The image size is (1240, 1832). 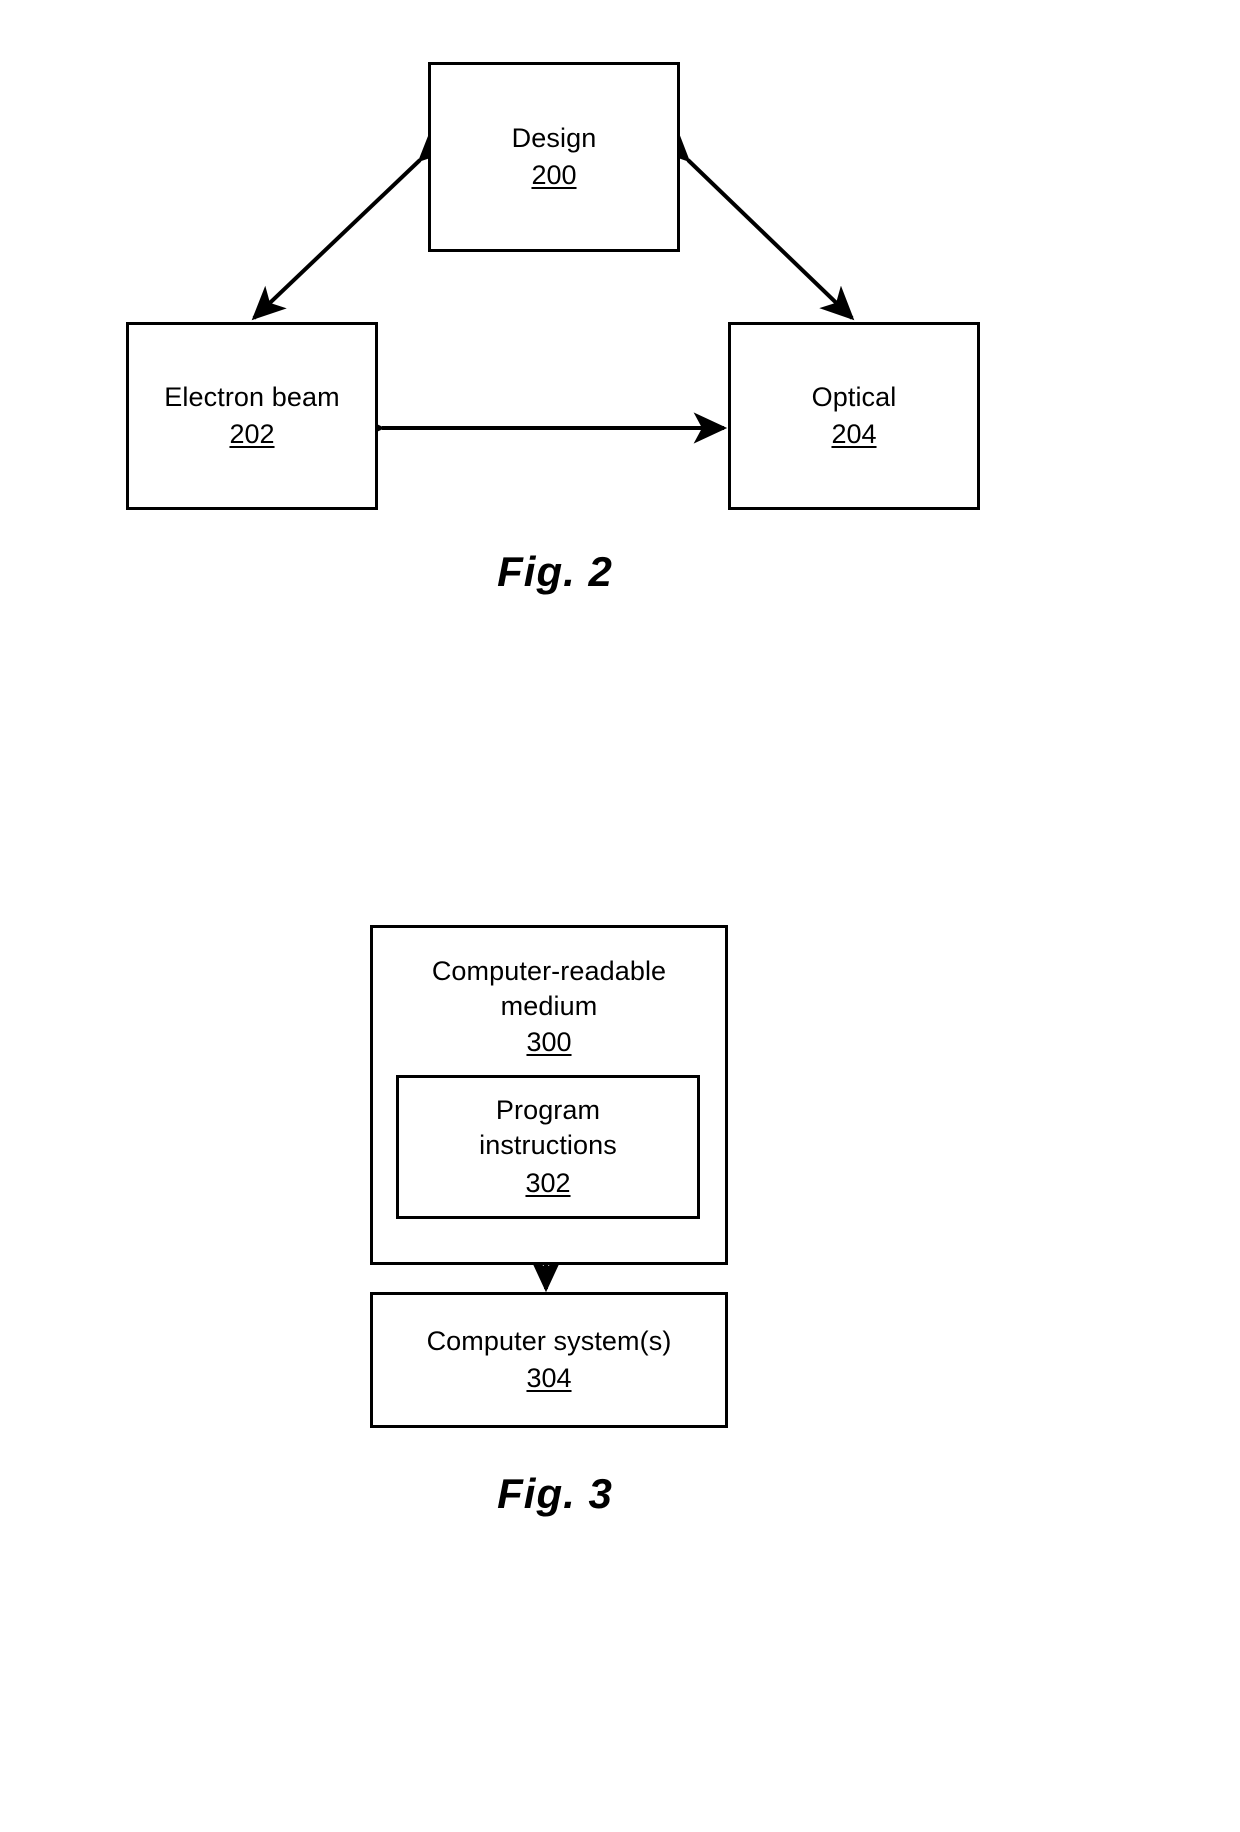 What do you see at coordinates (554, 157) in the screenshot?
I see `node-design: Design 200` at bounding box center [554, 157].